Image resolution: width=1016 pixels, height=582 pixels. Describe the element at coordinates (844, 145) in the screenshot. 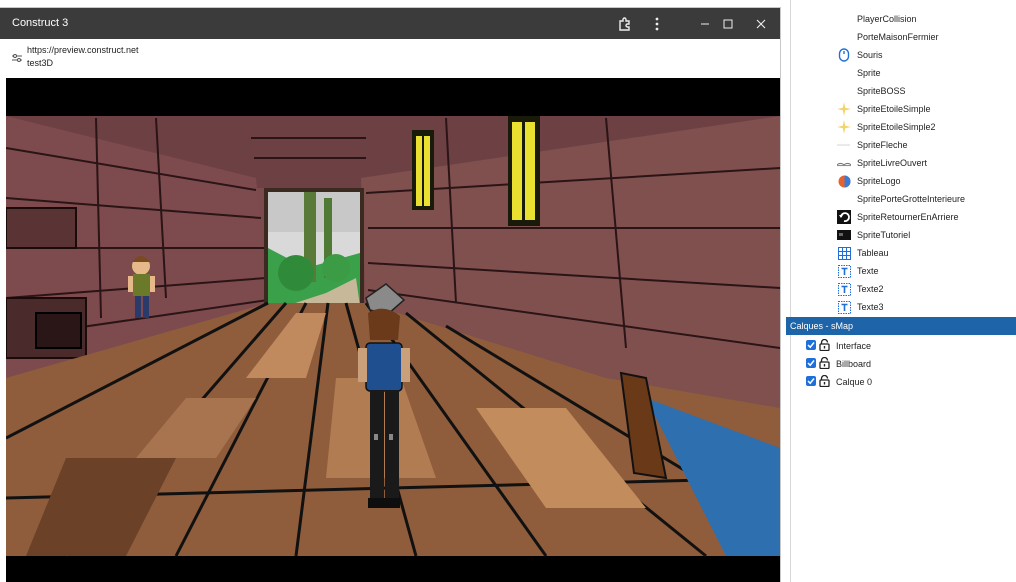

I see `arrow-icon` at that location.